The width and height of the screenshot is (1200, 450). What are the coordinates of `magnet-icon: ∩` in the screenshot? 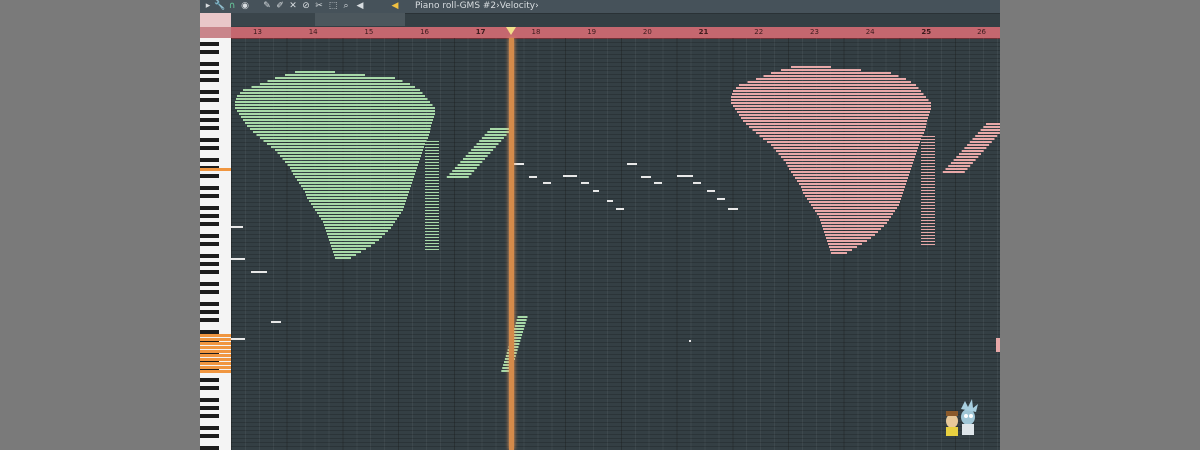 It's located at (232, 6).